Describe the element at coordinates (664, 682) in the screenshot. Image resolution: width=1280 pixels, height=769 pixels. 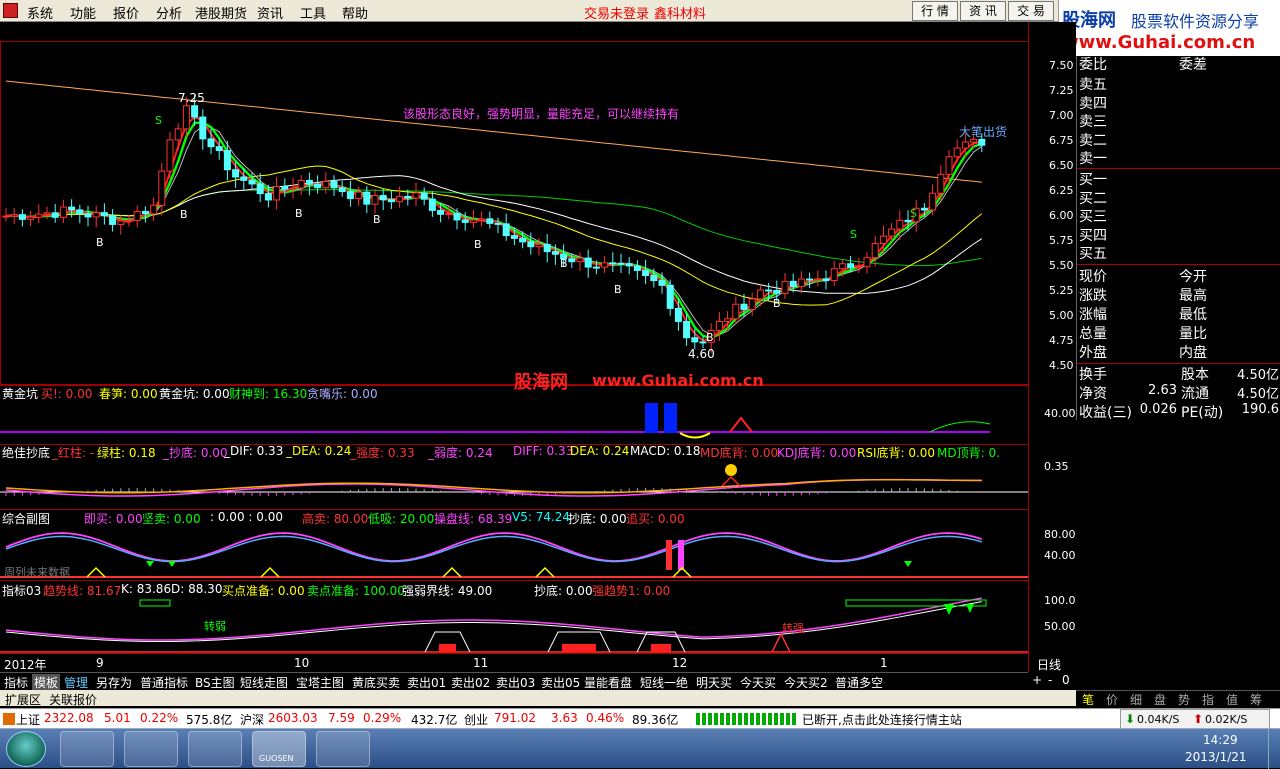
I see `indicator-tab: 短线一绝` at that location.